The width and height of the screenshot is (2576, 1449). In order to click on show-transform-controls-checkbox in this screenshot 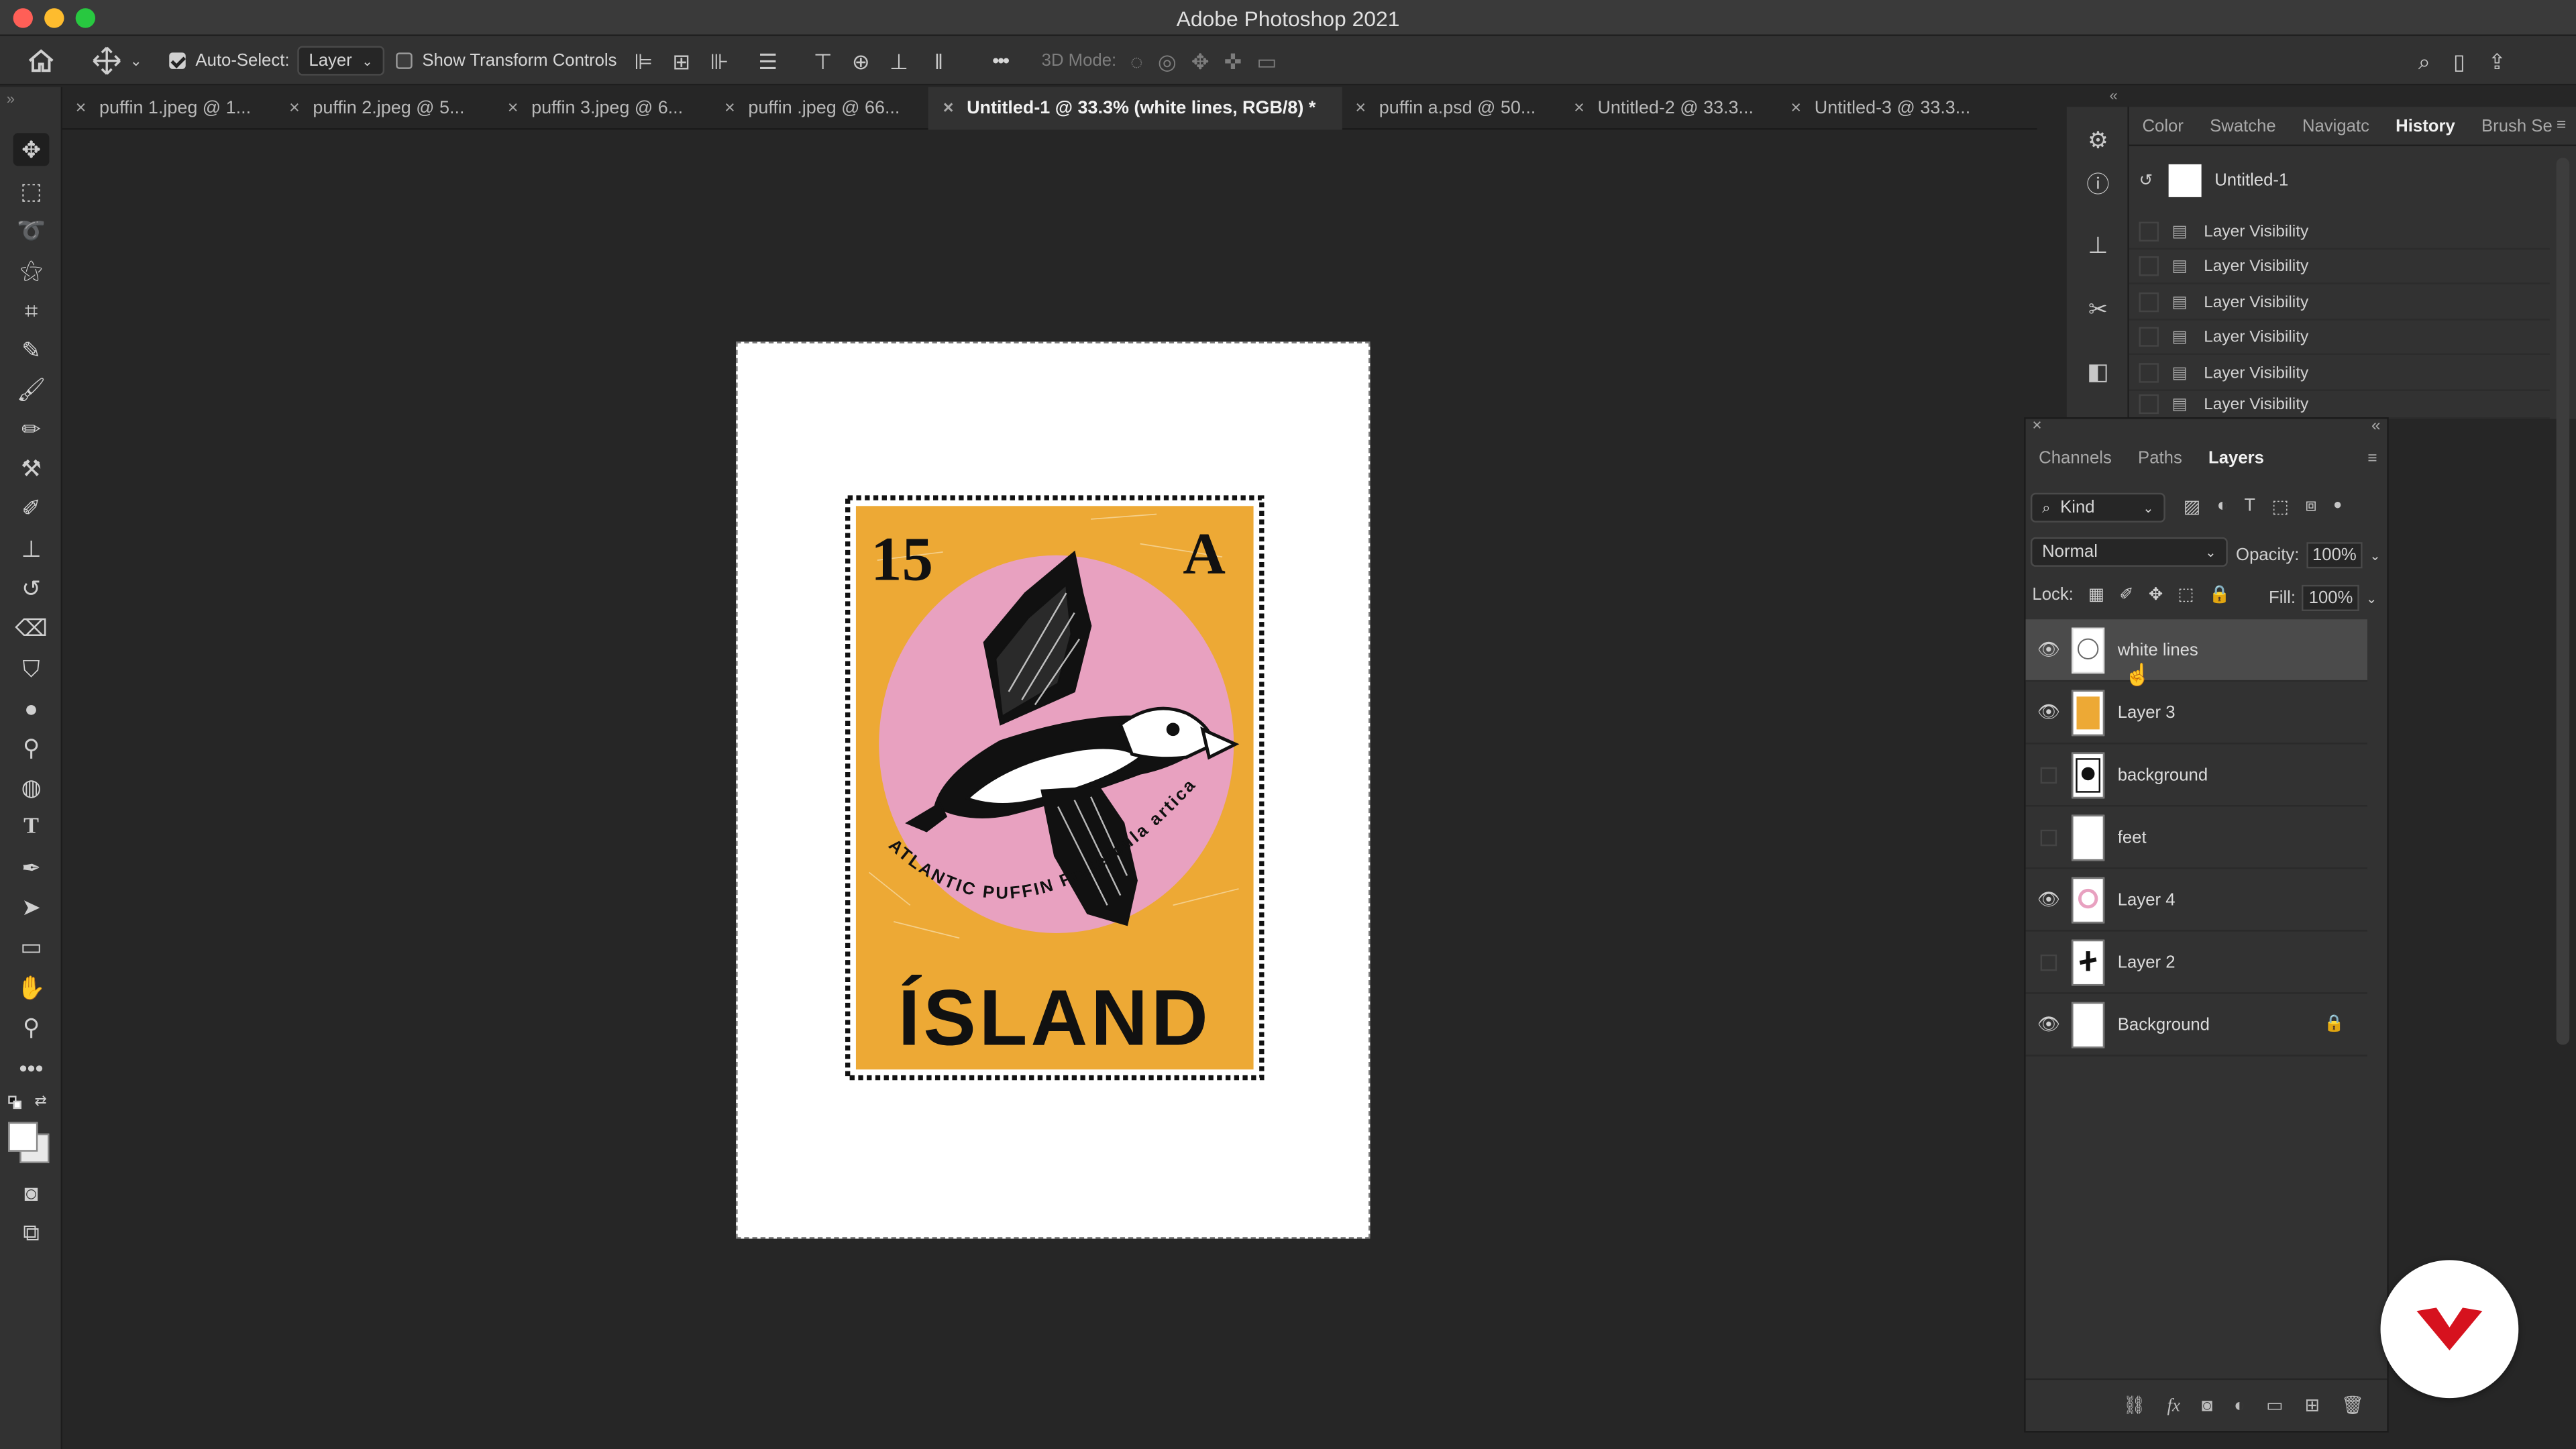, I will do `click(404, 60)`.